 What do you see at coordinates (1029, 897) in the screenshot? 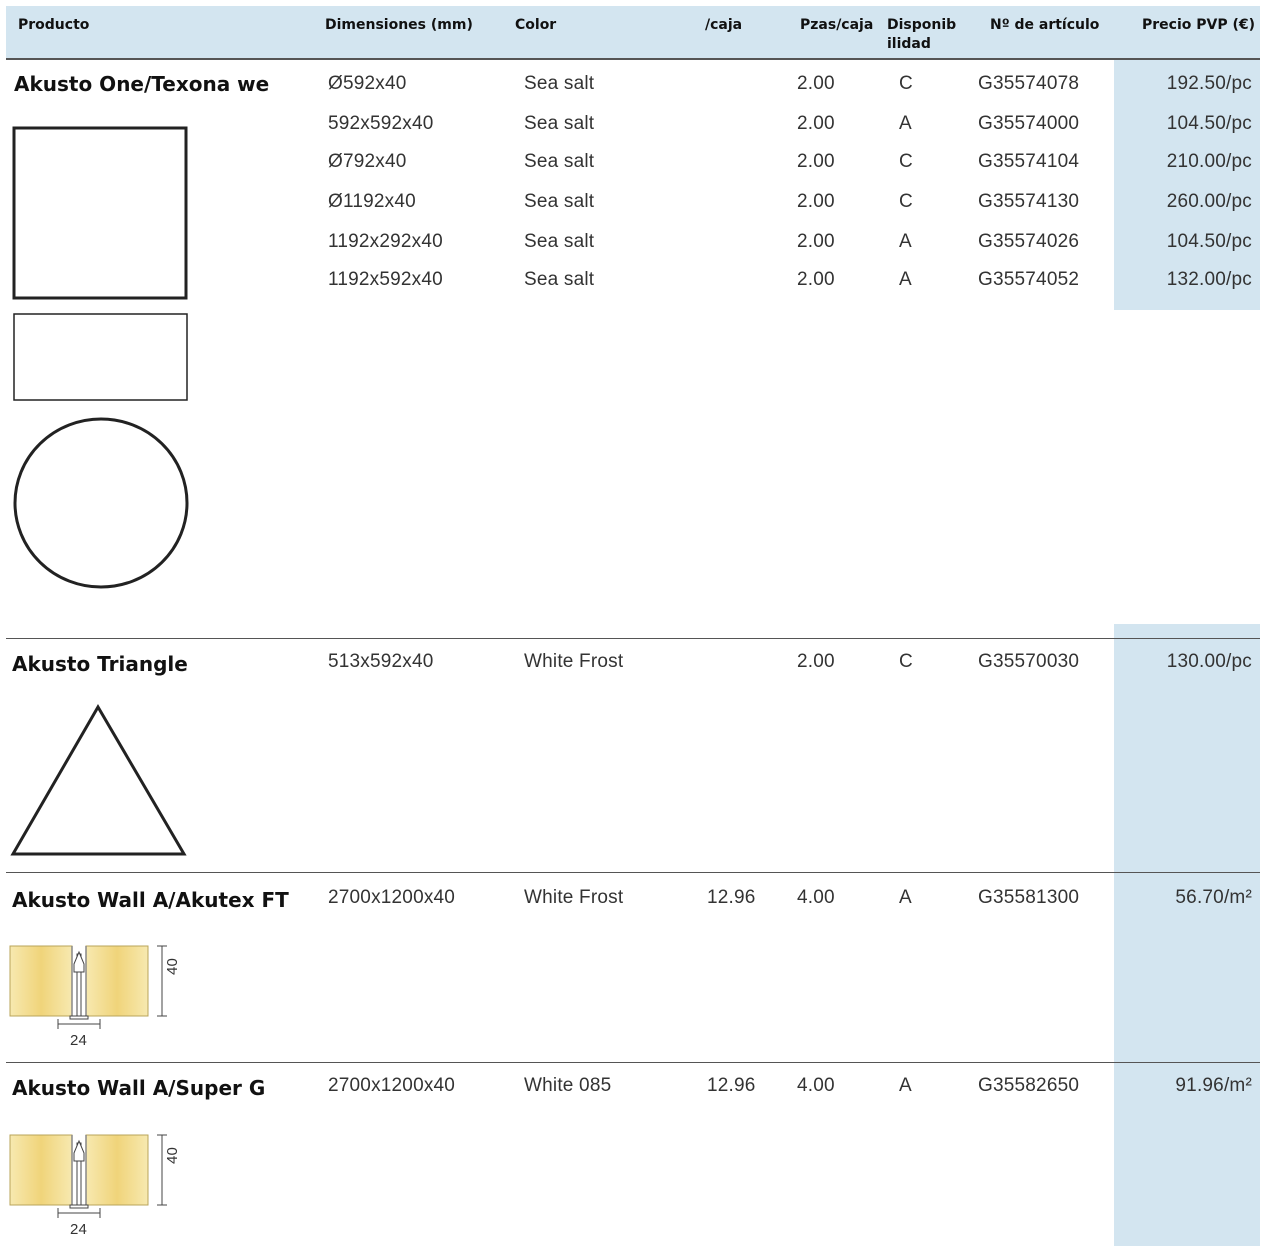
I see `cell-article-number: G35581300` at bounding box center [1029, 897].